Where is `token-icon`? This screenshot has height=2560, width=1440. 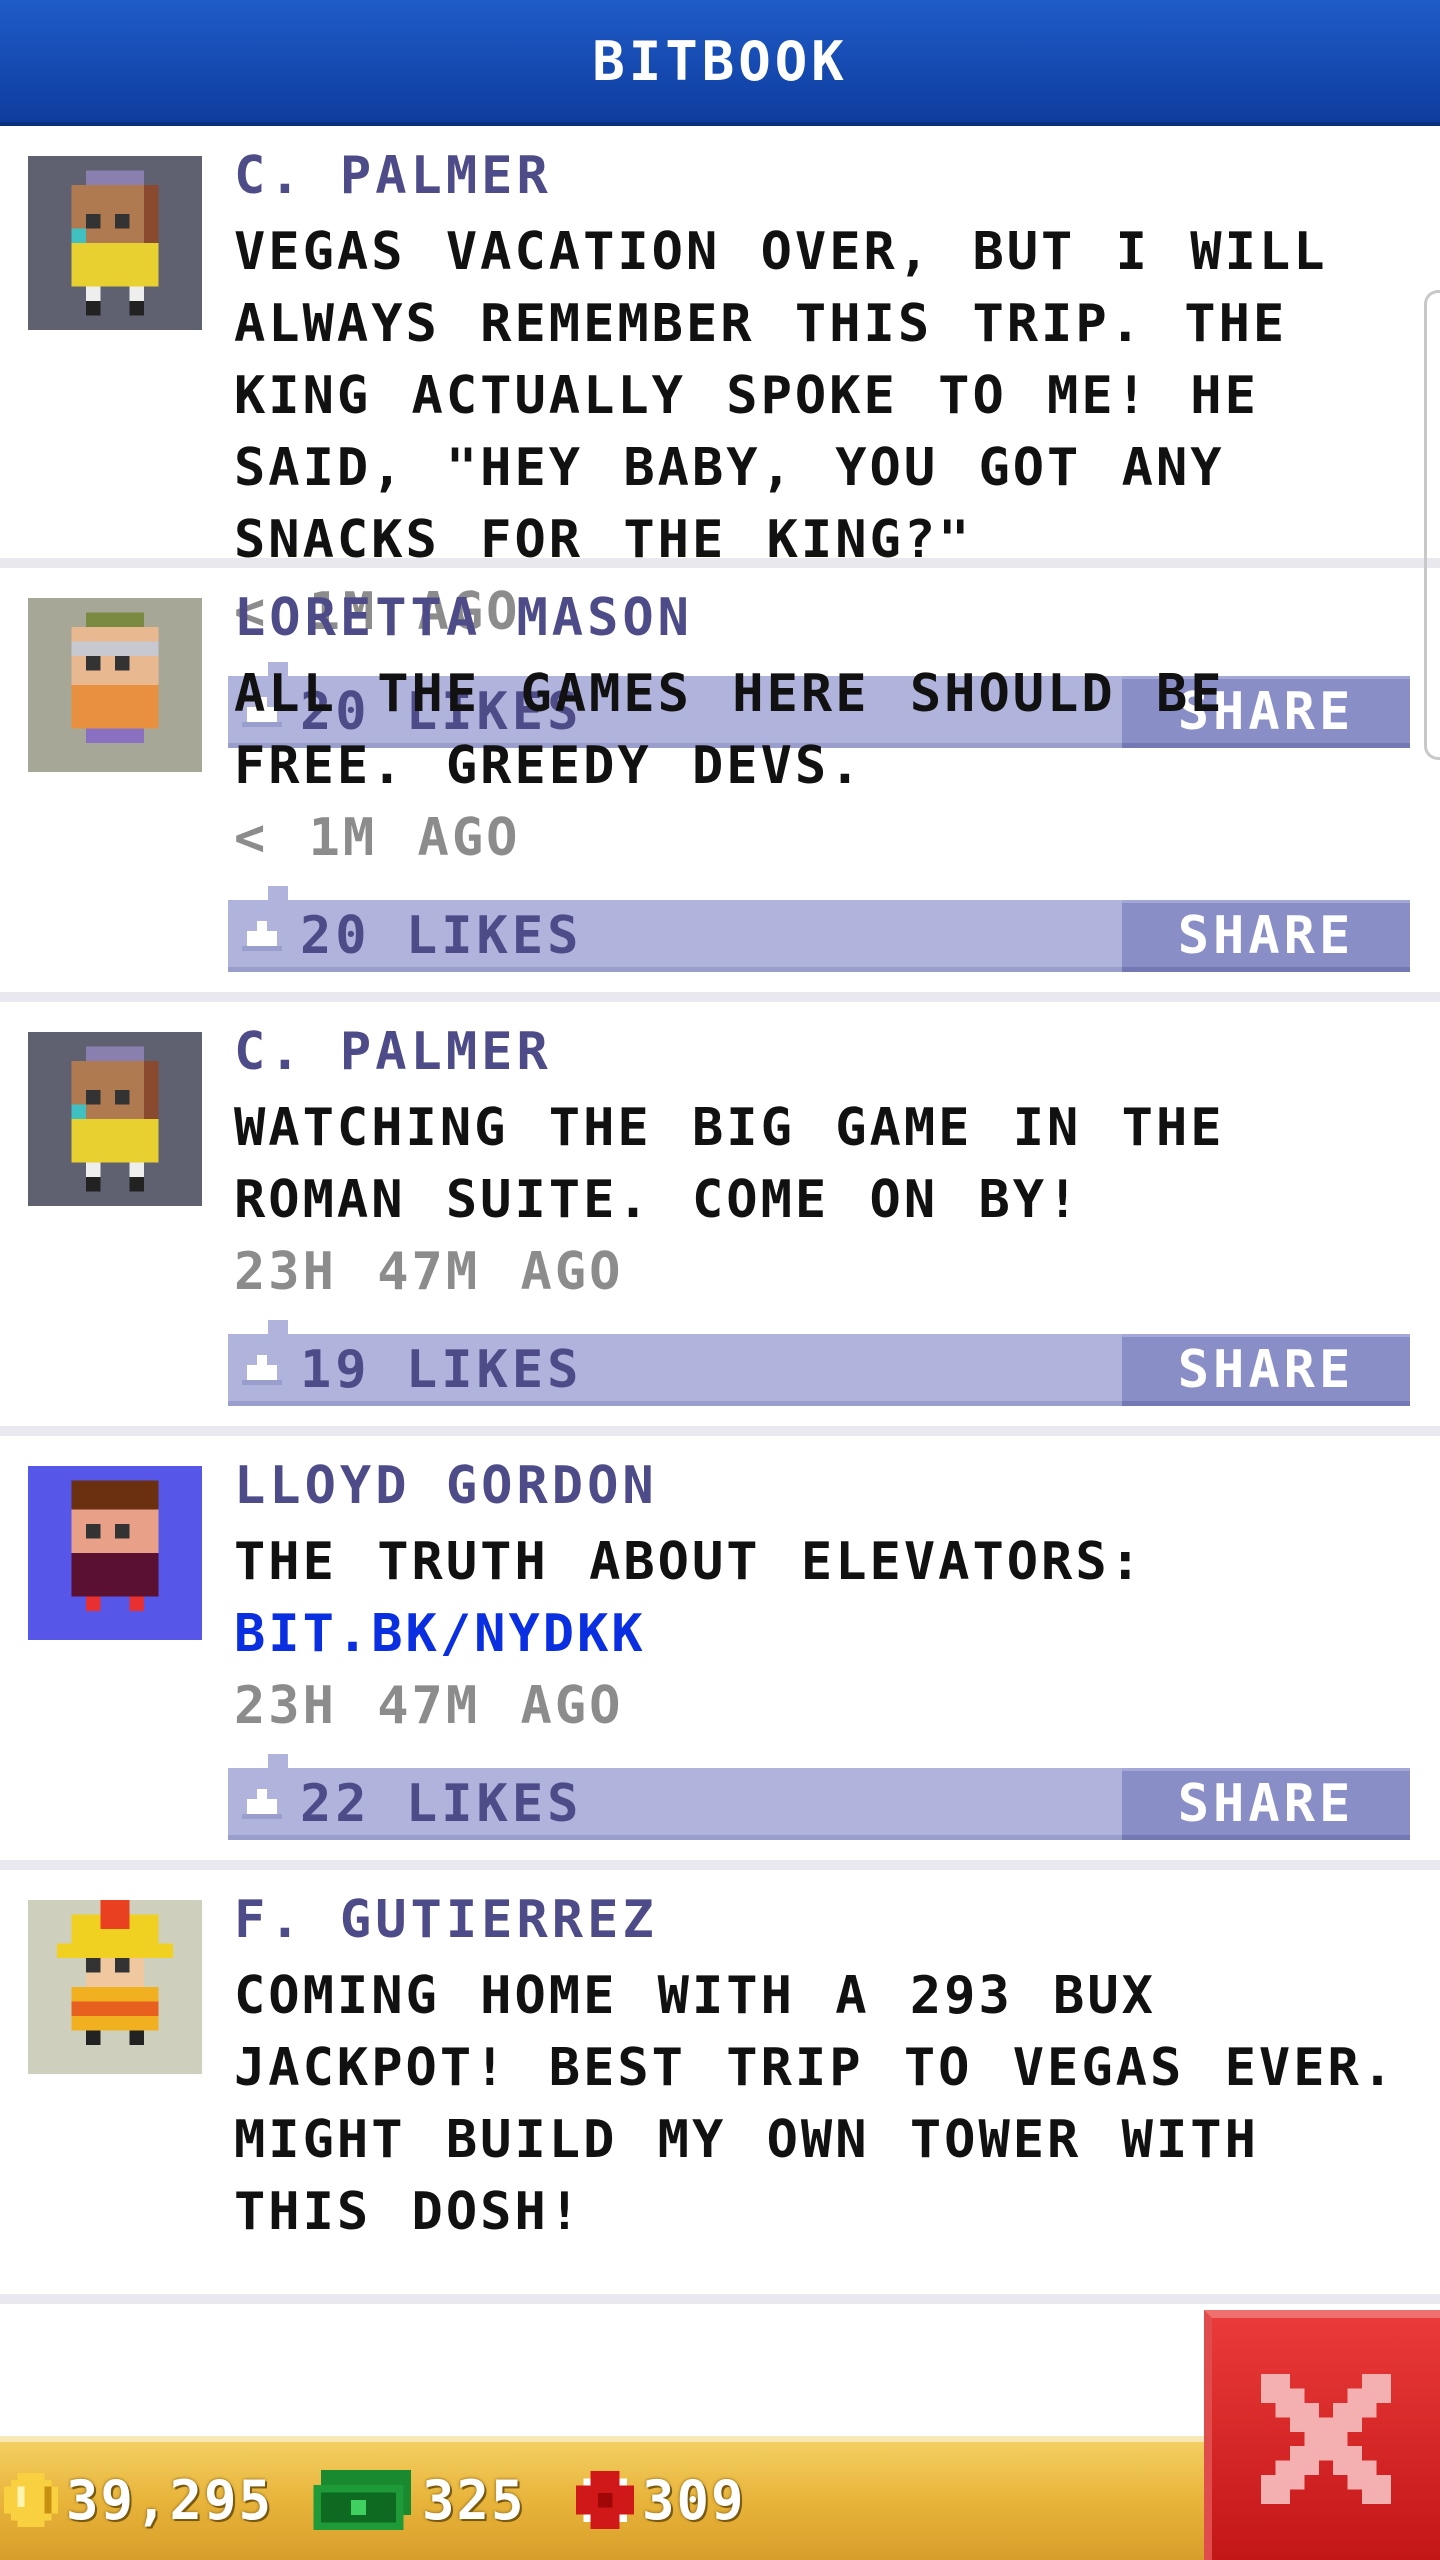
token-icon is located at coordinates (605, 2500).